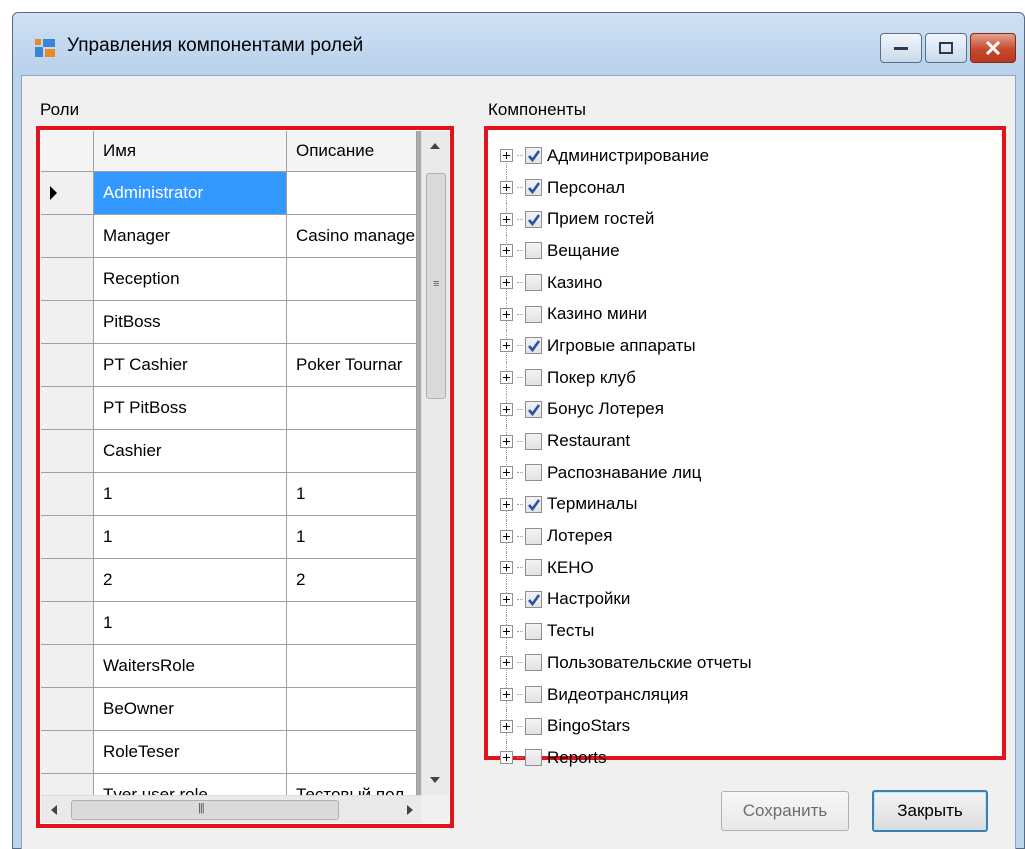 This screenshot has height=849, width=1025. Describe the element at coordinates (190, 451) in the screenshot. I see `cell-role-name: Cashier` at that location.